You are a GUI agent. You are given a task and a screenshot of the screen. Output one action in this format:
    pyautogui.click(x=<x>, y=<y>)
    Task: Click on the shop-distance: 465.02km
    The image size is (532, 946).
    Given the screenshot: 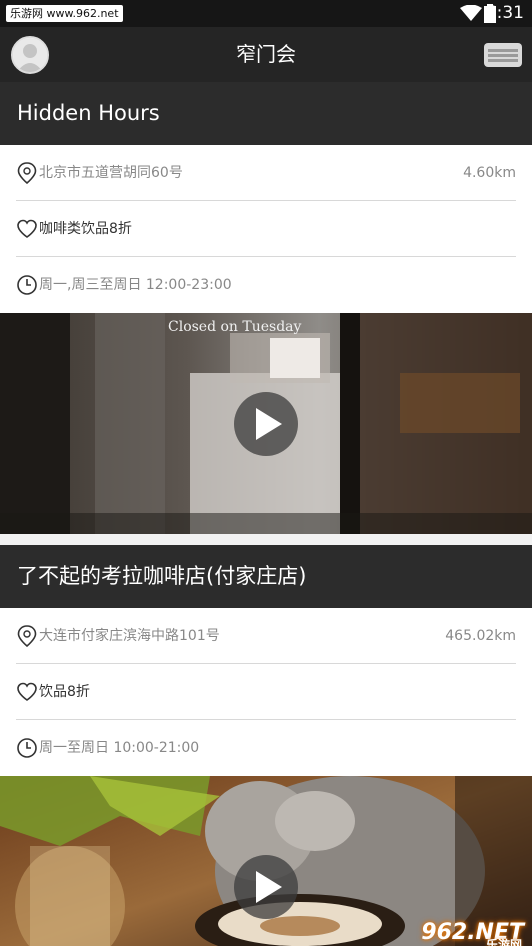 What is the action you would take?
    pyautogui.click(x=480, y=636)
    